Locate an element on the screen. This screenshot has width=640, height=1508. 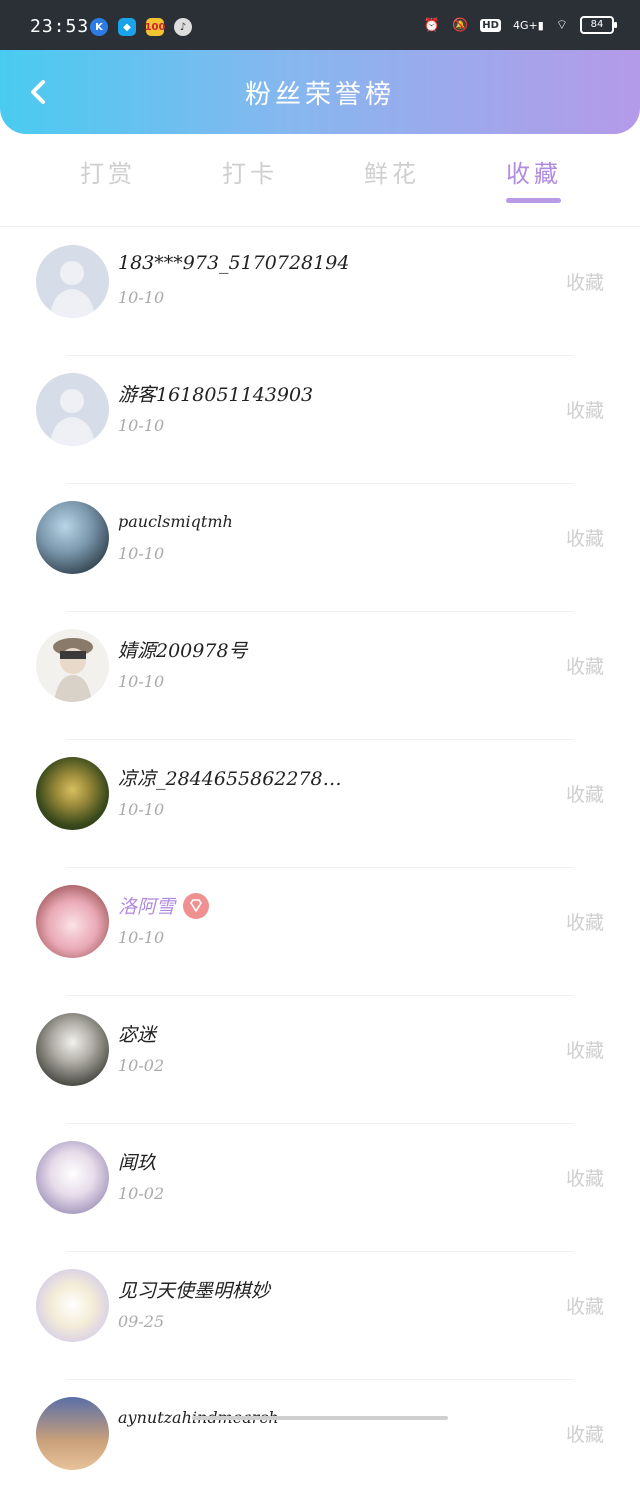
hd-icon: HD is located at coordinates (490, 25).